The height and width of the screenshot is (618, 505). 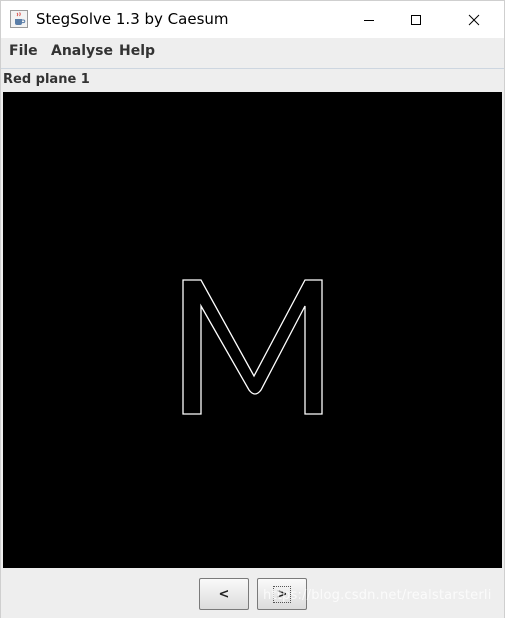 What do you see at coordinates (252, 52) in the screenshot?
I see `menu-bar: File Analyse Help` at bounding box center [252, 52].